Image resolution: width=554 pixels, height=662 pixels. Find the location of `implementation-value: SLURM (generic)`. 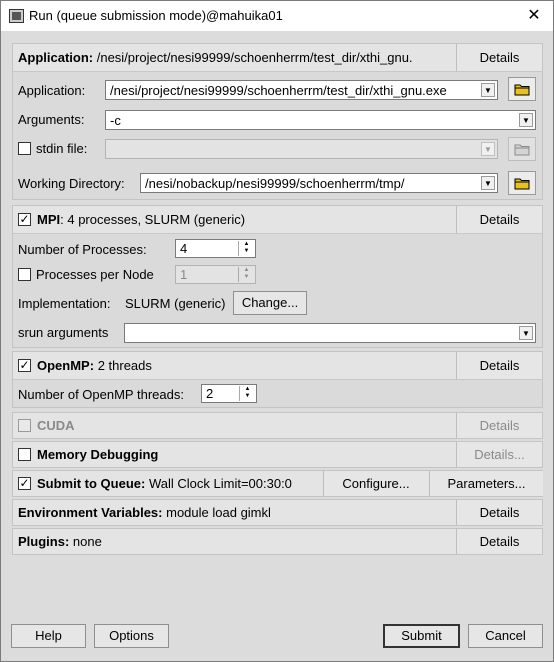

implementation-value: SLURM (generic) is located at coordinates (175, 303).